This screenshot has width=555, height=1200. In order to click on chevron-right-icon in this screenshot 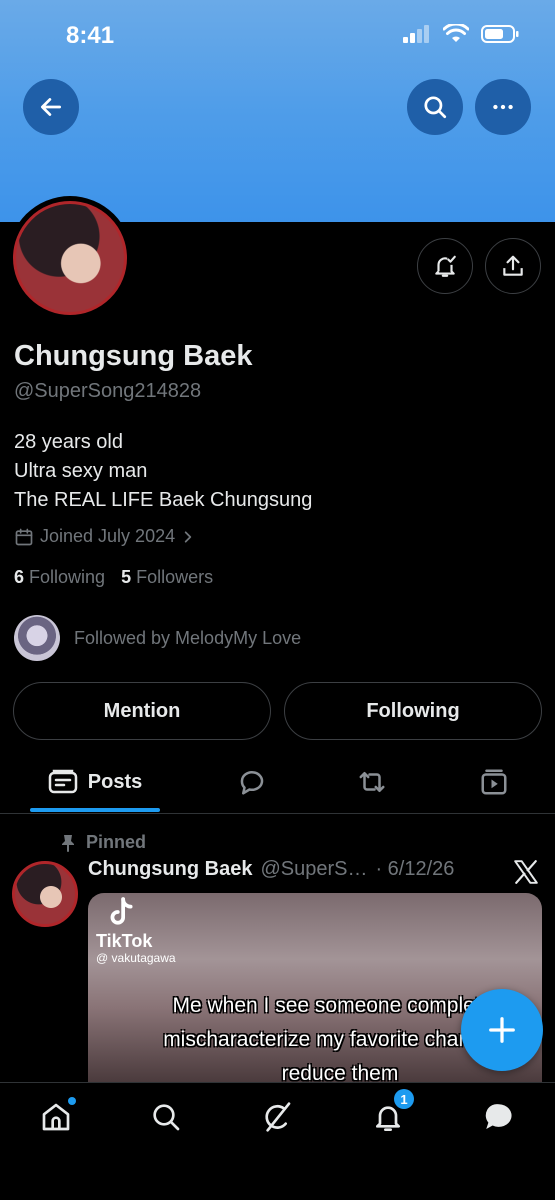, I will do `click(188, 536)`.